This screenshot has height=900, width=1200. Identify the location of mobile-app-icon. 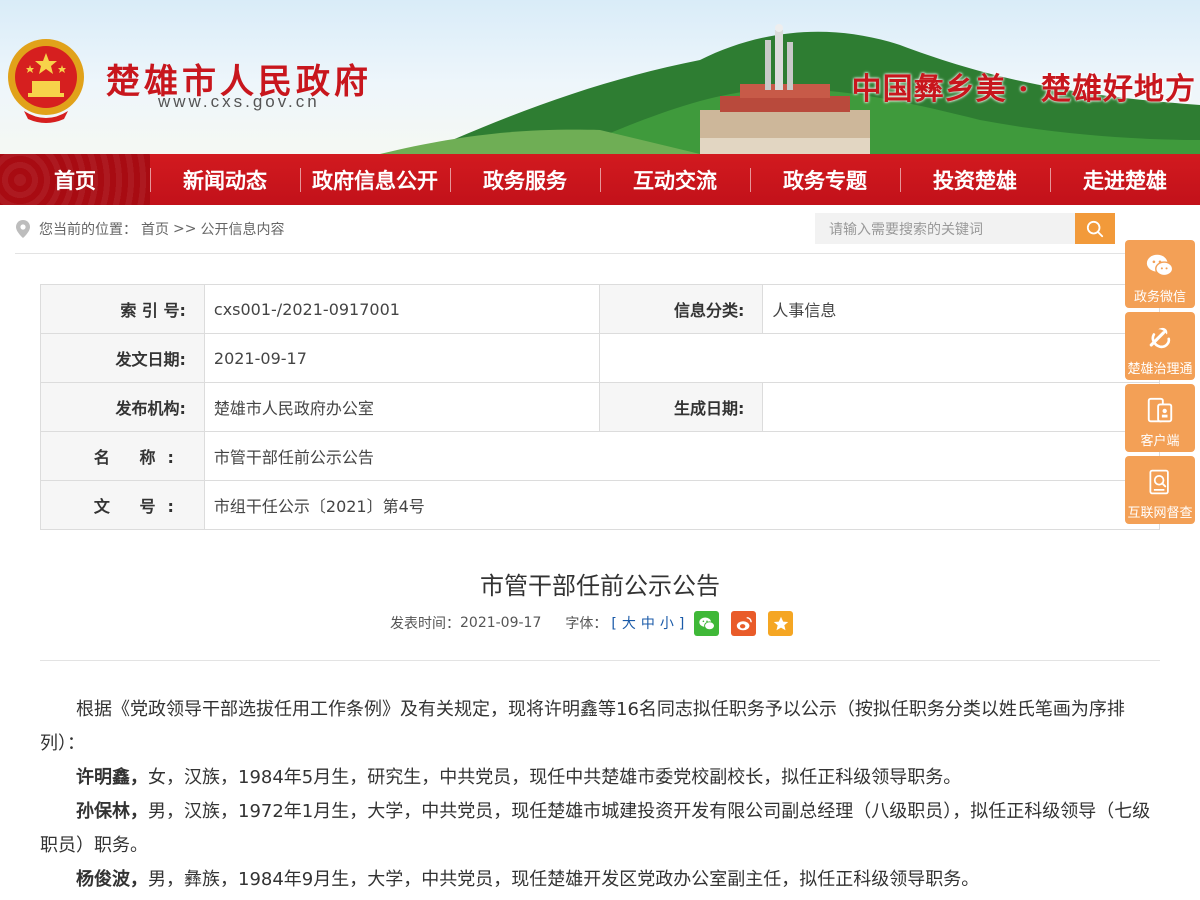
(1160, 410).